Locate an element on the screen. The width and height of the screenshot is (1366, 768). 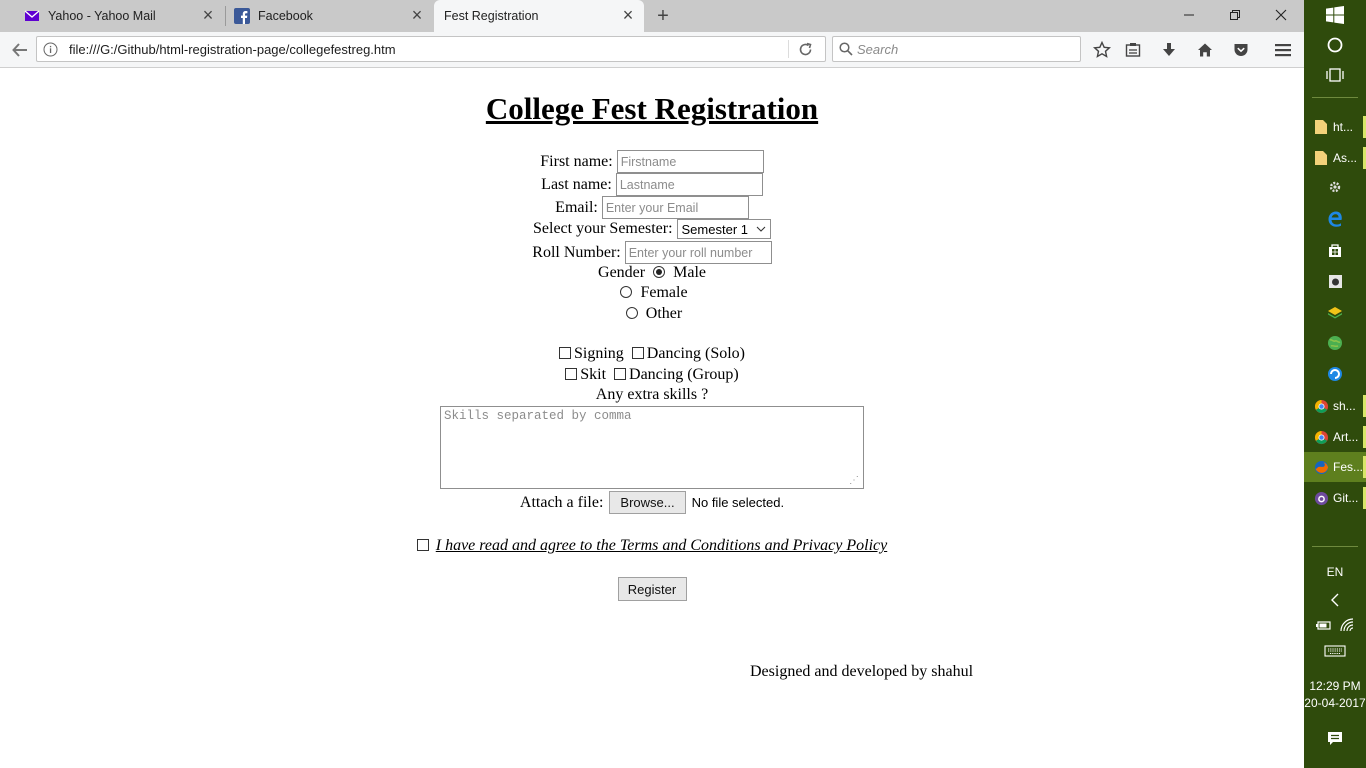
task-view-button is located at coordinates (1335, 75).